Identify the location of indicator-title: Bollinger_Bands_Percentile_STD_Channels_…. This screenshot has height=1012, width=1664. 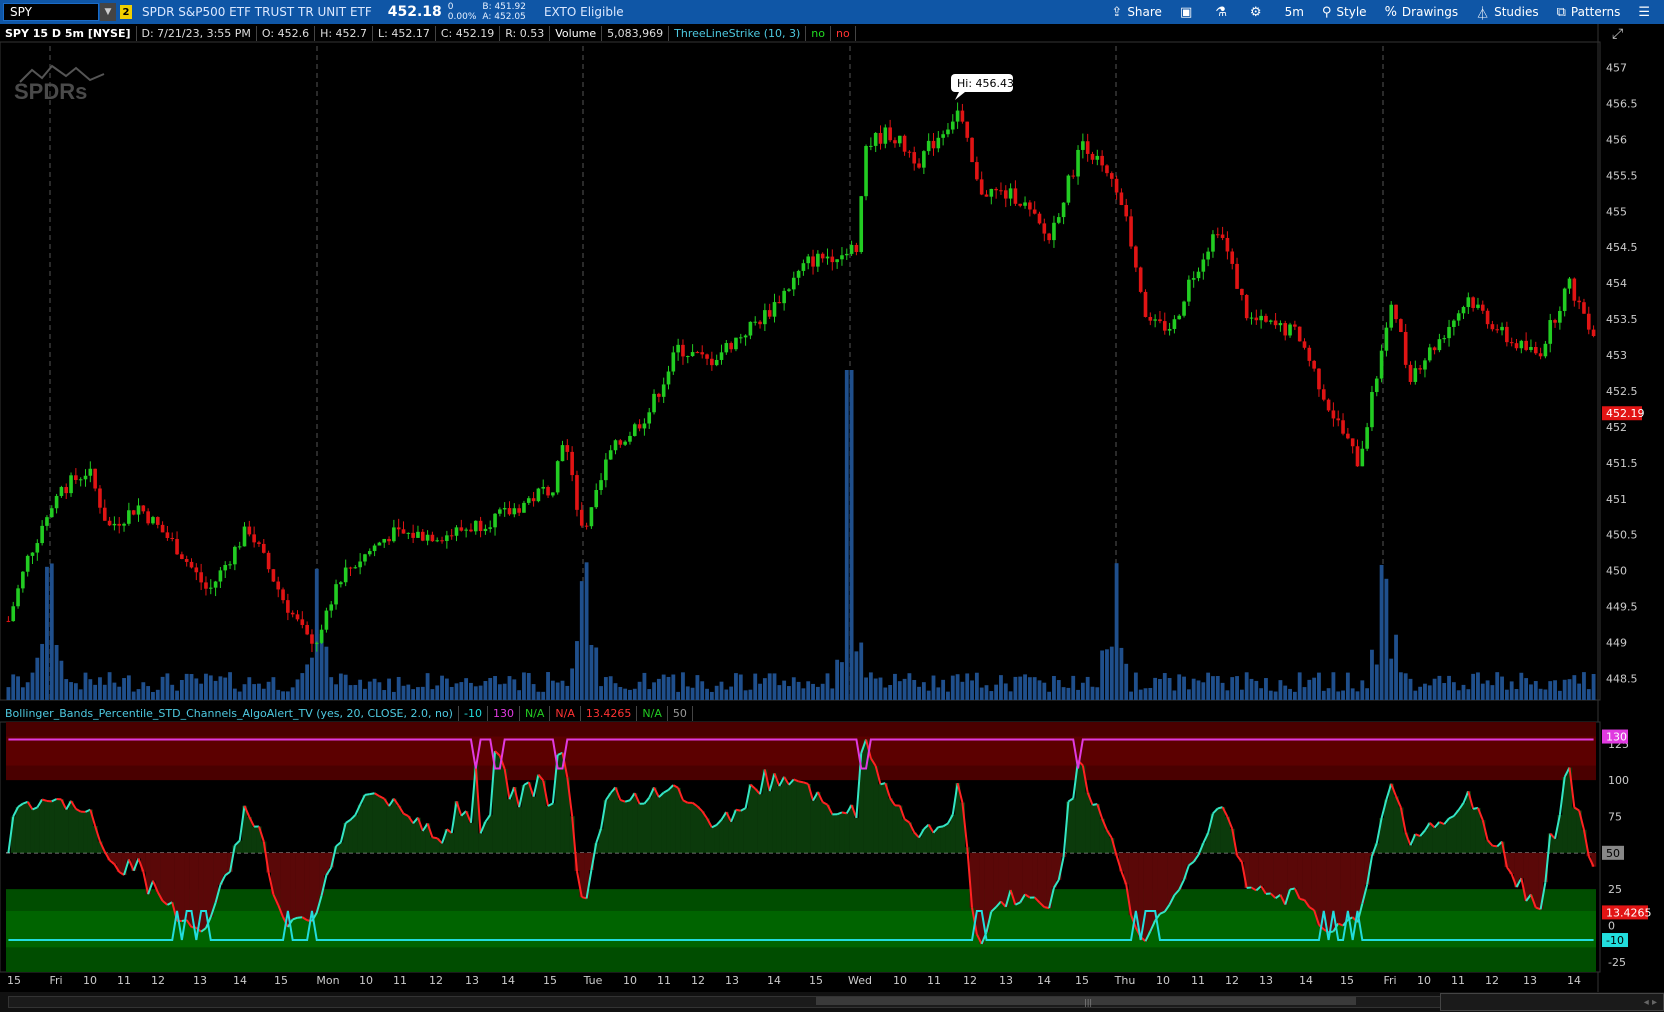
(229, 713).